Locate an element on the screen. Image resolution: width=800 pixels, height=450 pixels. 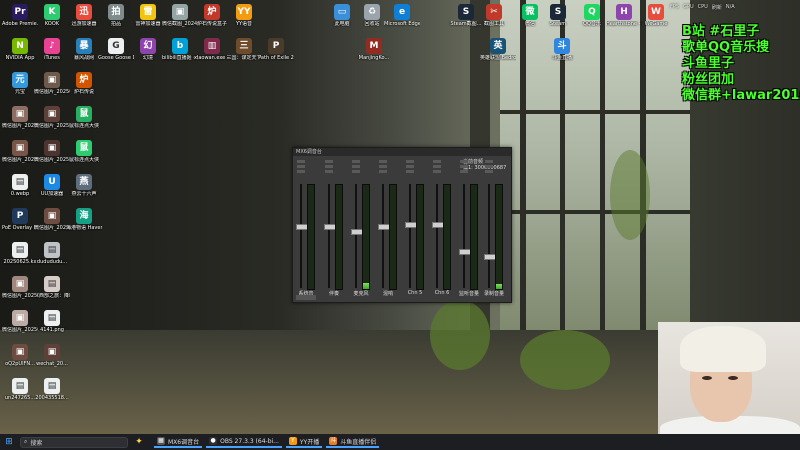
desktop-icon-lushi: 炉炉石传说 is located at coordinates (84, 83).